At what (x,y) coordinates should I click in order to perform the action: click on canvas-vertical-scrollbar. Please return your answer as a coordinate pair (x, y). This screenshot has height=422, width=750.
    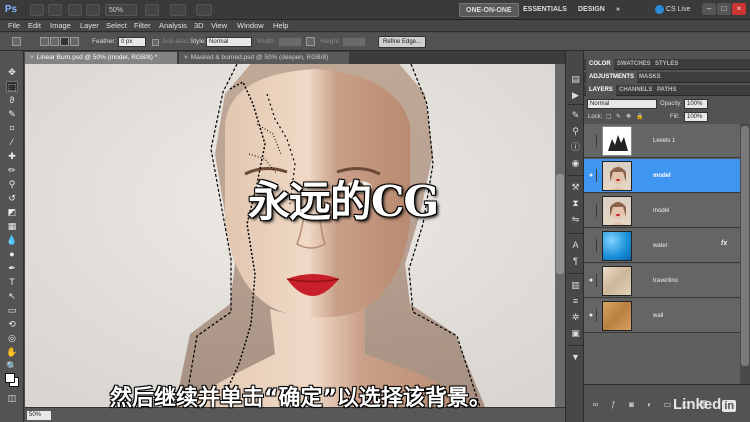
    Looking at the image, I should click on (560, 235).